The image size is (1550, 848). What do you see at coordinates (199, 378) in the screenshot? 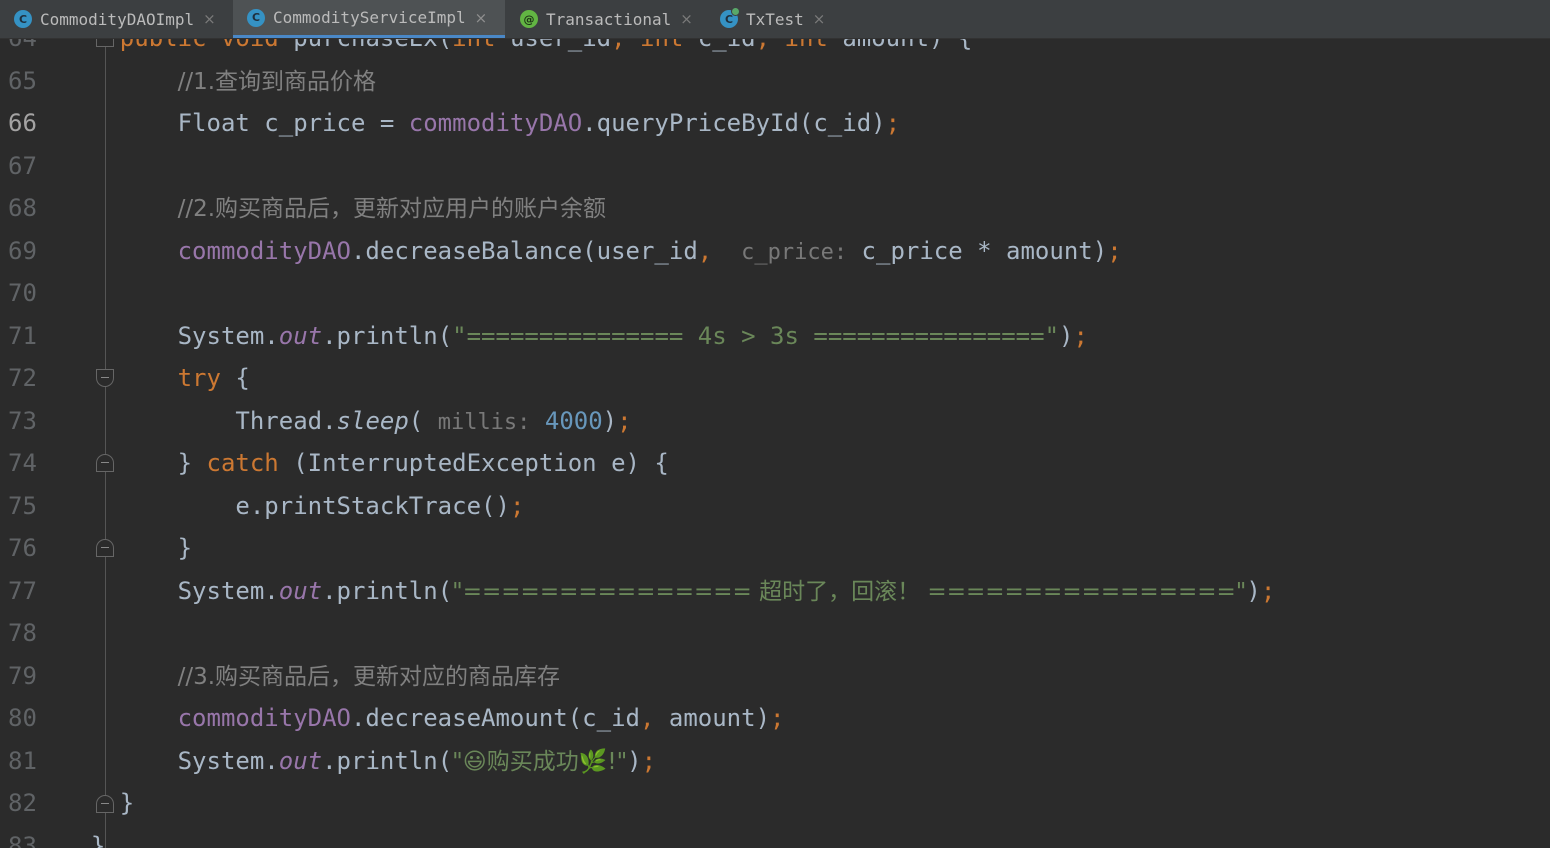
I see `code-token: try` at bounding box center [199, 378].